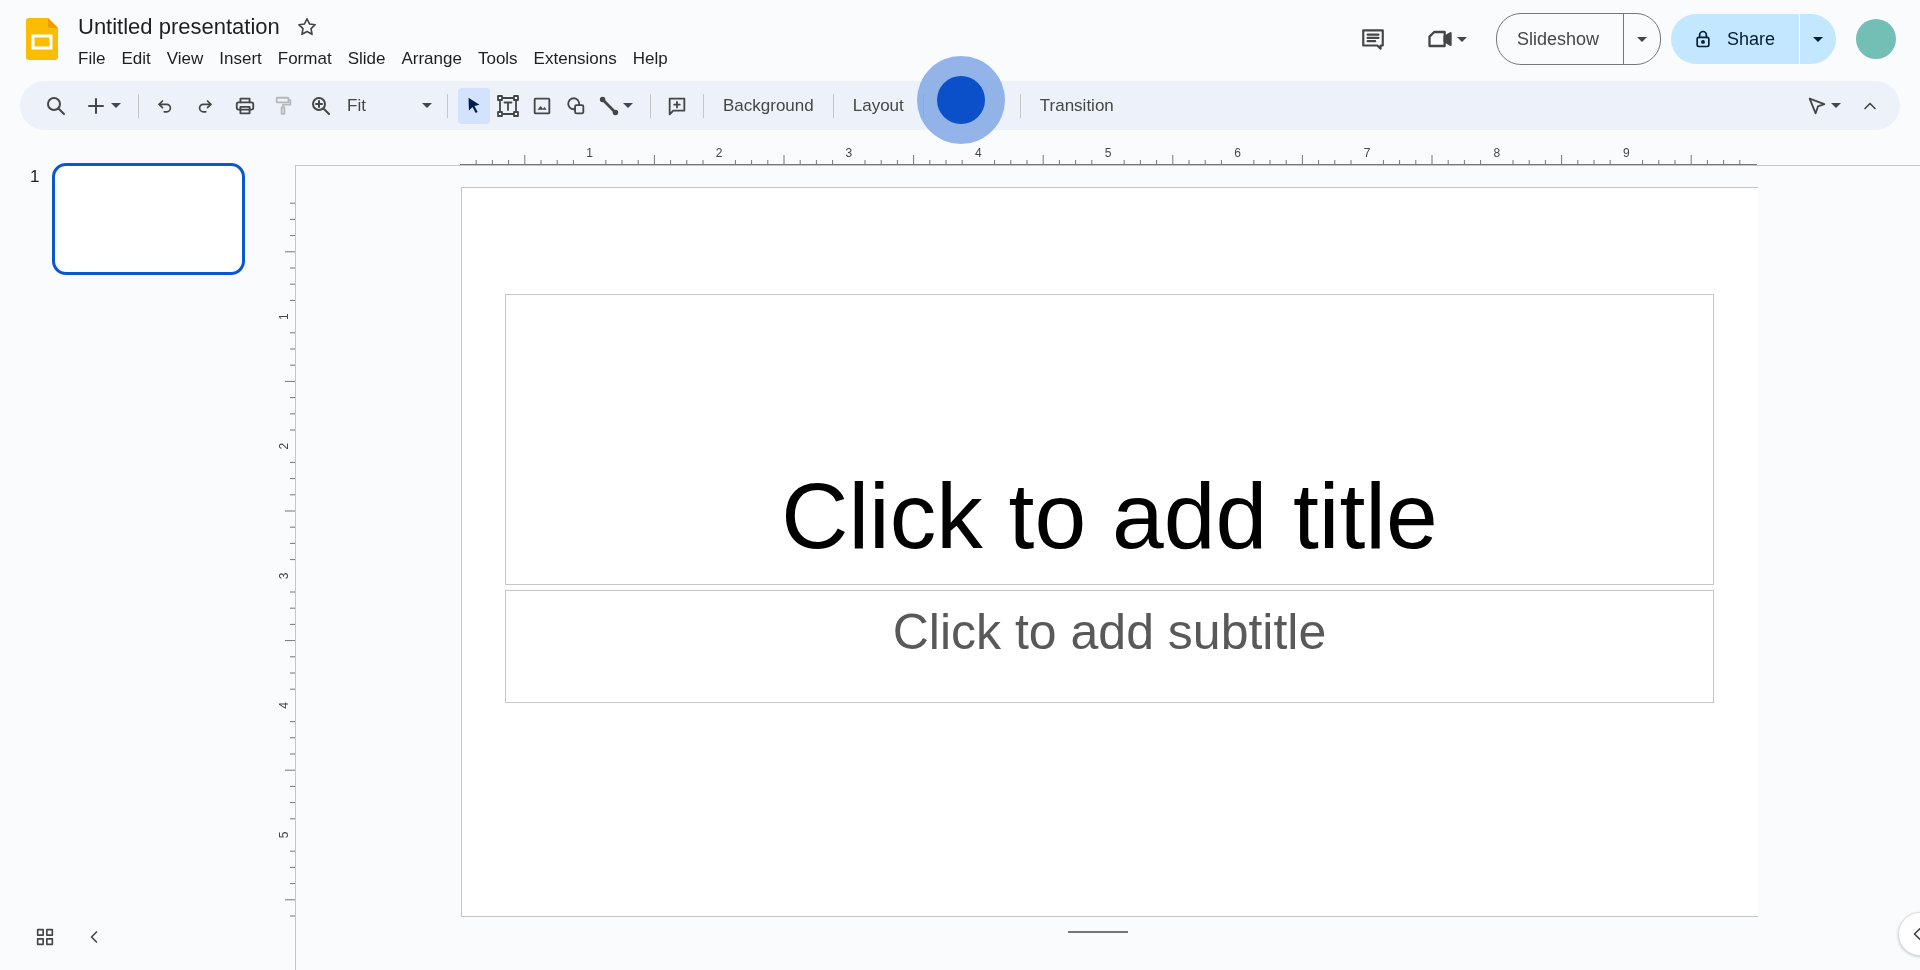 This screenshot has height=970, width=1920. Describe the element at coordinates (1109, 646) in the screenshot. I see `subtitle-placeholder: Click to add subtitle` at that location.